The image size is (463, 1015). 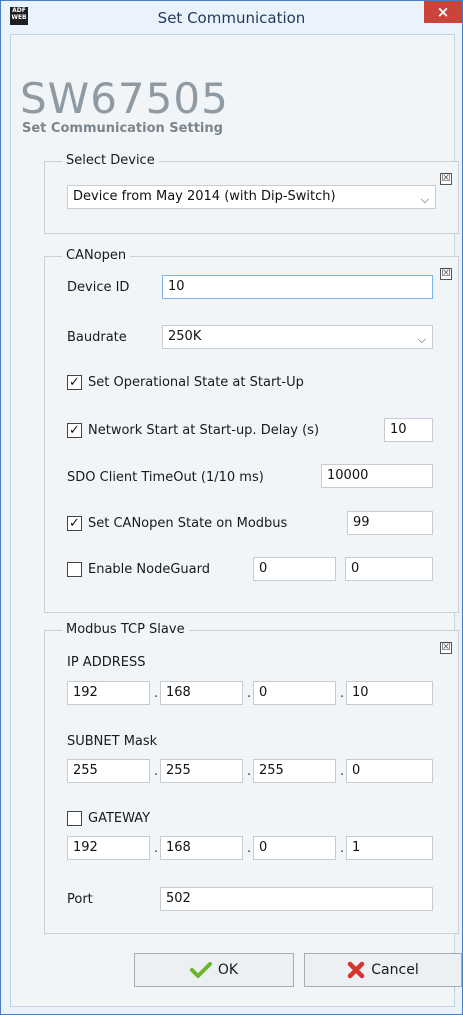 I want to click on enable-nodeguard-checkbox, so click(x=74, y=569).